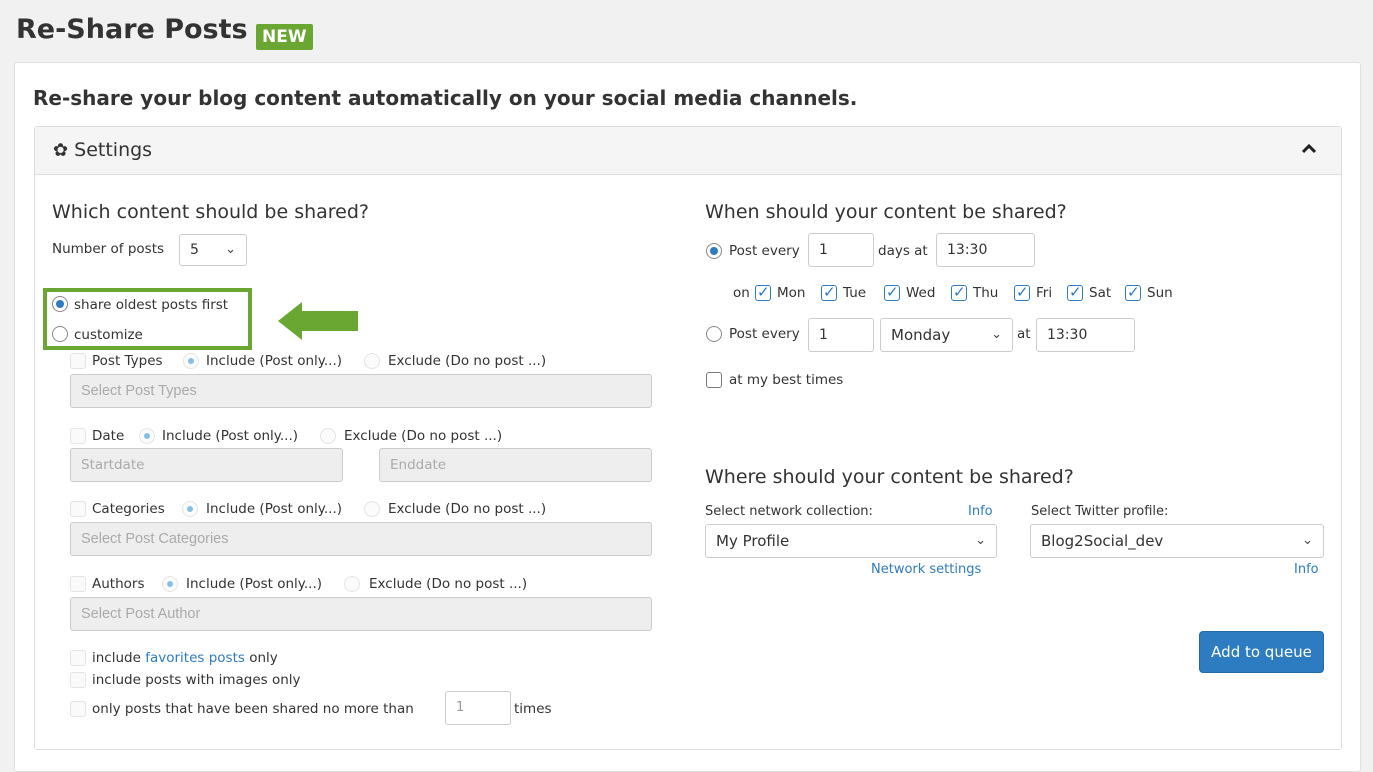 The width and height of the screenshot is (1373, 772). Describe the element at coordinates (372, 509) in the screenshot. I see `categories-exclude-radio` at that location.